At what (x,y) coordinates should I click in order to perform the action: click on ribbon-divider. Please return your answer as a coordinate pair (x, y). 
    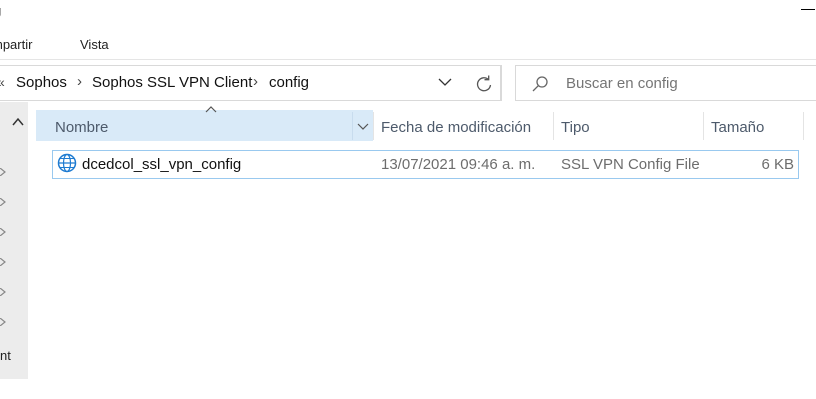
    Looking at the image, I should click on (408, 59).